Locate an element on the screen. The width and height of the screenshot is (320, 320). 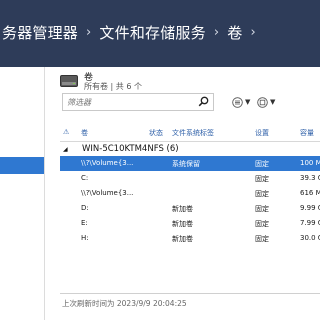
cell-volume: E: is located at coordinates (84, 223).